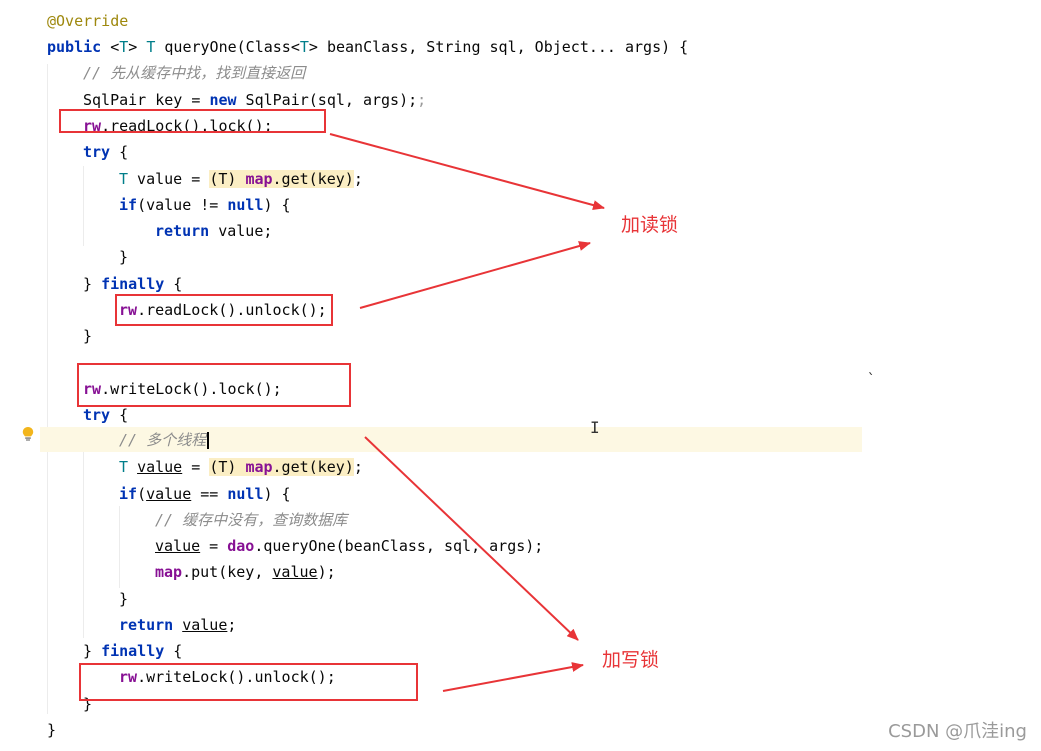 The width and height of the screenshot is (1041, 751). I want to click on write-lock-label: 加写锁, so click(631, 660).